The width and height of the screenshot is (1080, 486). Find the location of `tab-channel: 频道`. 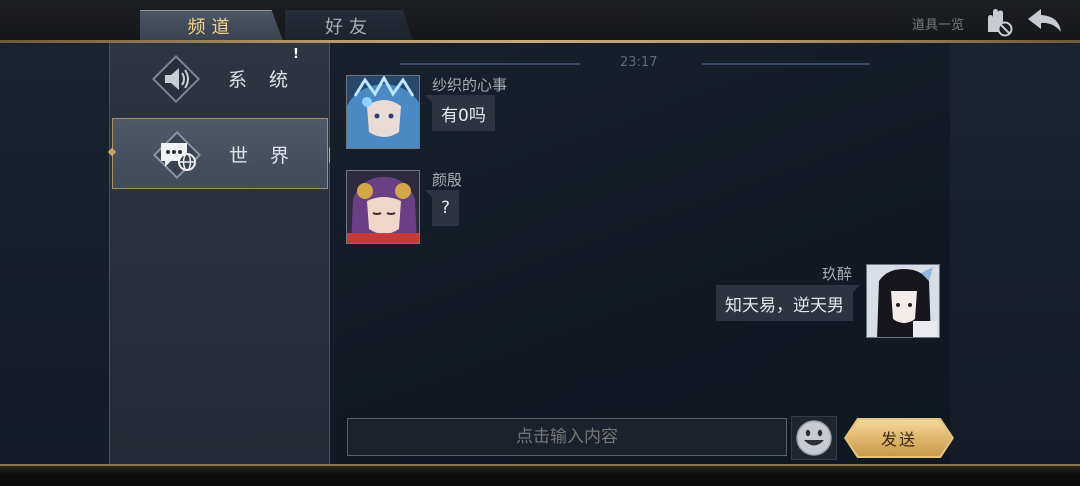

tab-channel: 频道 is located at coordinates (211, 25).